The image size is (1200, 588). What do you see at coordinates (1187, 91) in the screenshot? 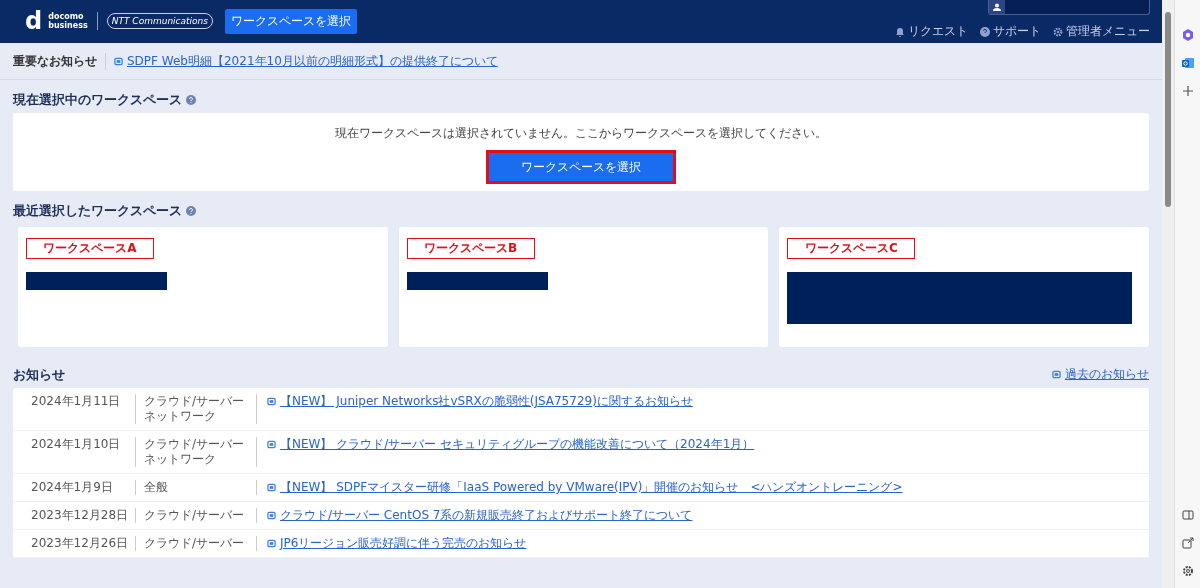
I see `add-icon` at bounding box center [1187, 91].